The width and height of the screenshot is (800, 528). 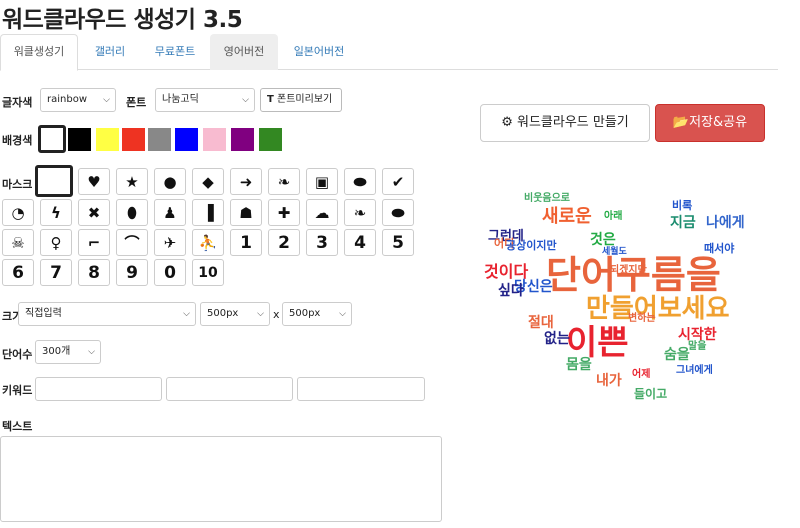 What do you see at coordinates (110, 52) in the screenshot?
I see `tab-gallery: 갤러리` at bounding box center [110, 52].